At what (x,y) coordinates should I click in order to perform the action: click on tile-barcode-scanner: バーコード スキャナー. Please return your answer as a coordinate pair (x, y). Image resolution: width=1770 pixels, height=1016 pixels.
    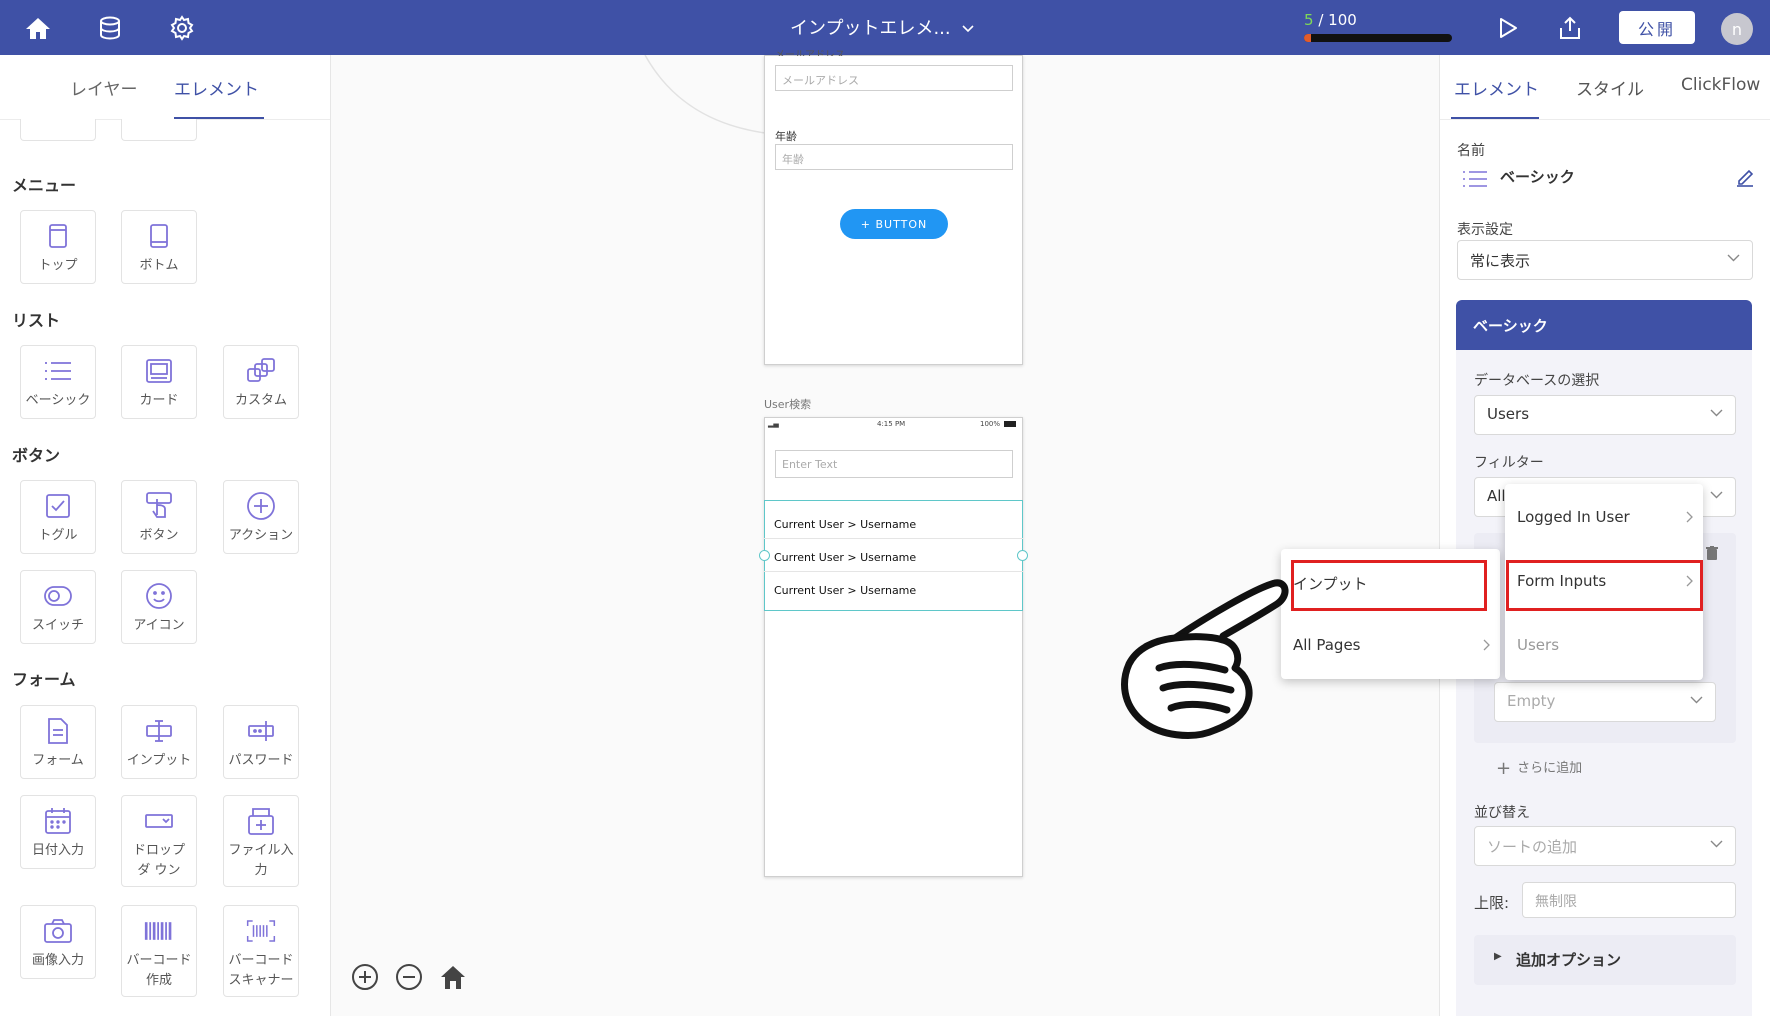
    Looking at the image, I should click on (261, 951).